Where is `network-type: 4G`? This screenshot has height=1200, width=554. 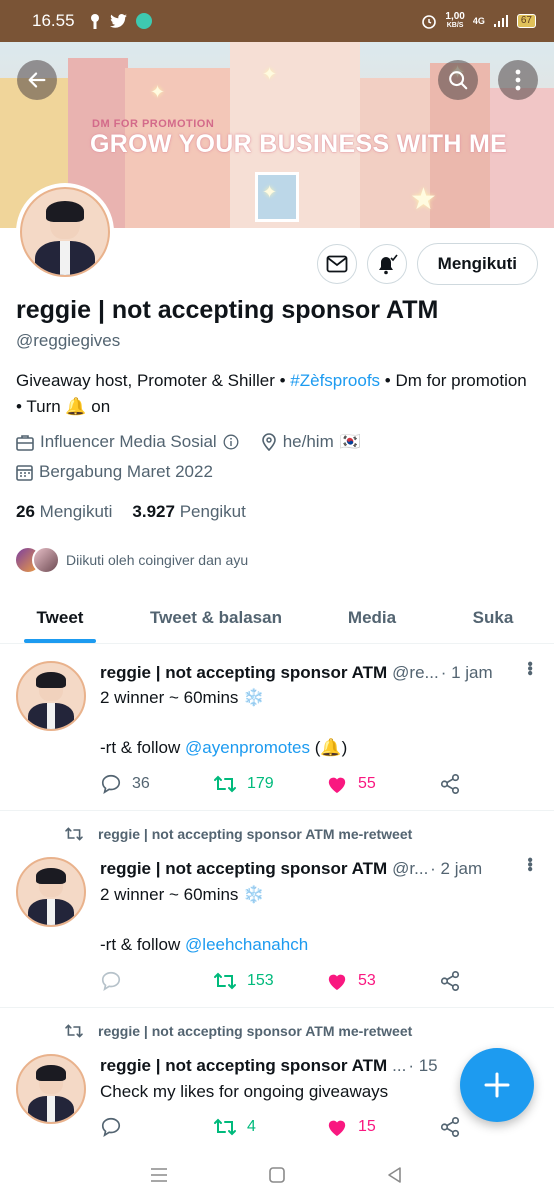 network-type: 4G is located at coordinates (478, 21).